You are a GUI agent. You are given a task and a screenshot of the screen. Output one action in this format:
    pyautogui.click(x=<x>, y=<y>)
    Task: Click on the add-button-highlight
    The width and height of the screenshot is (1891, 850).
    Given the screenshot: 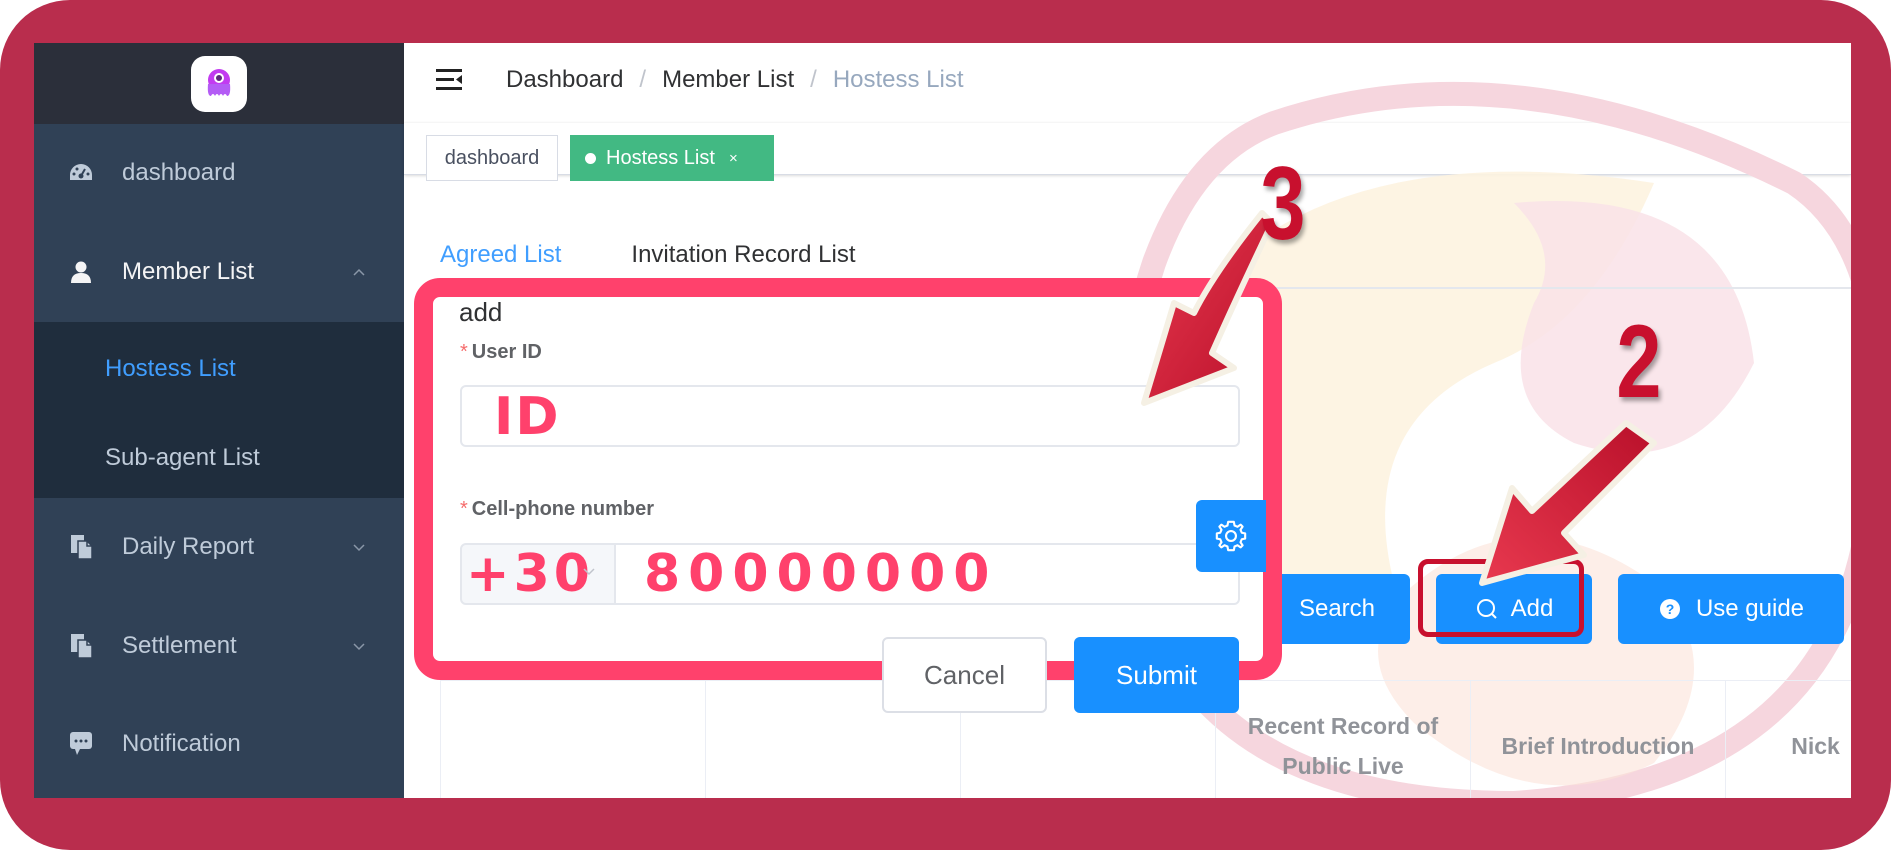 What is the action you would take?
    pyautogui.click(x=1501, y=598)
    